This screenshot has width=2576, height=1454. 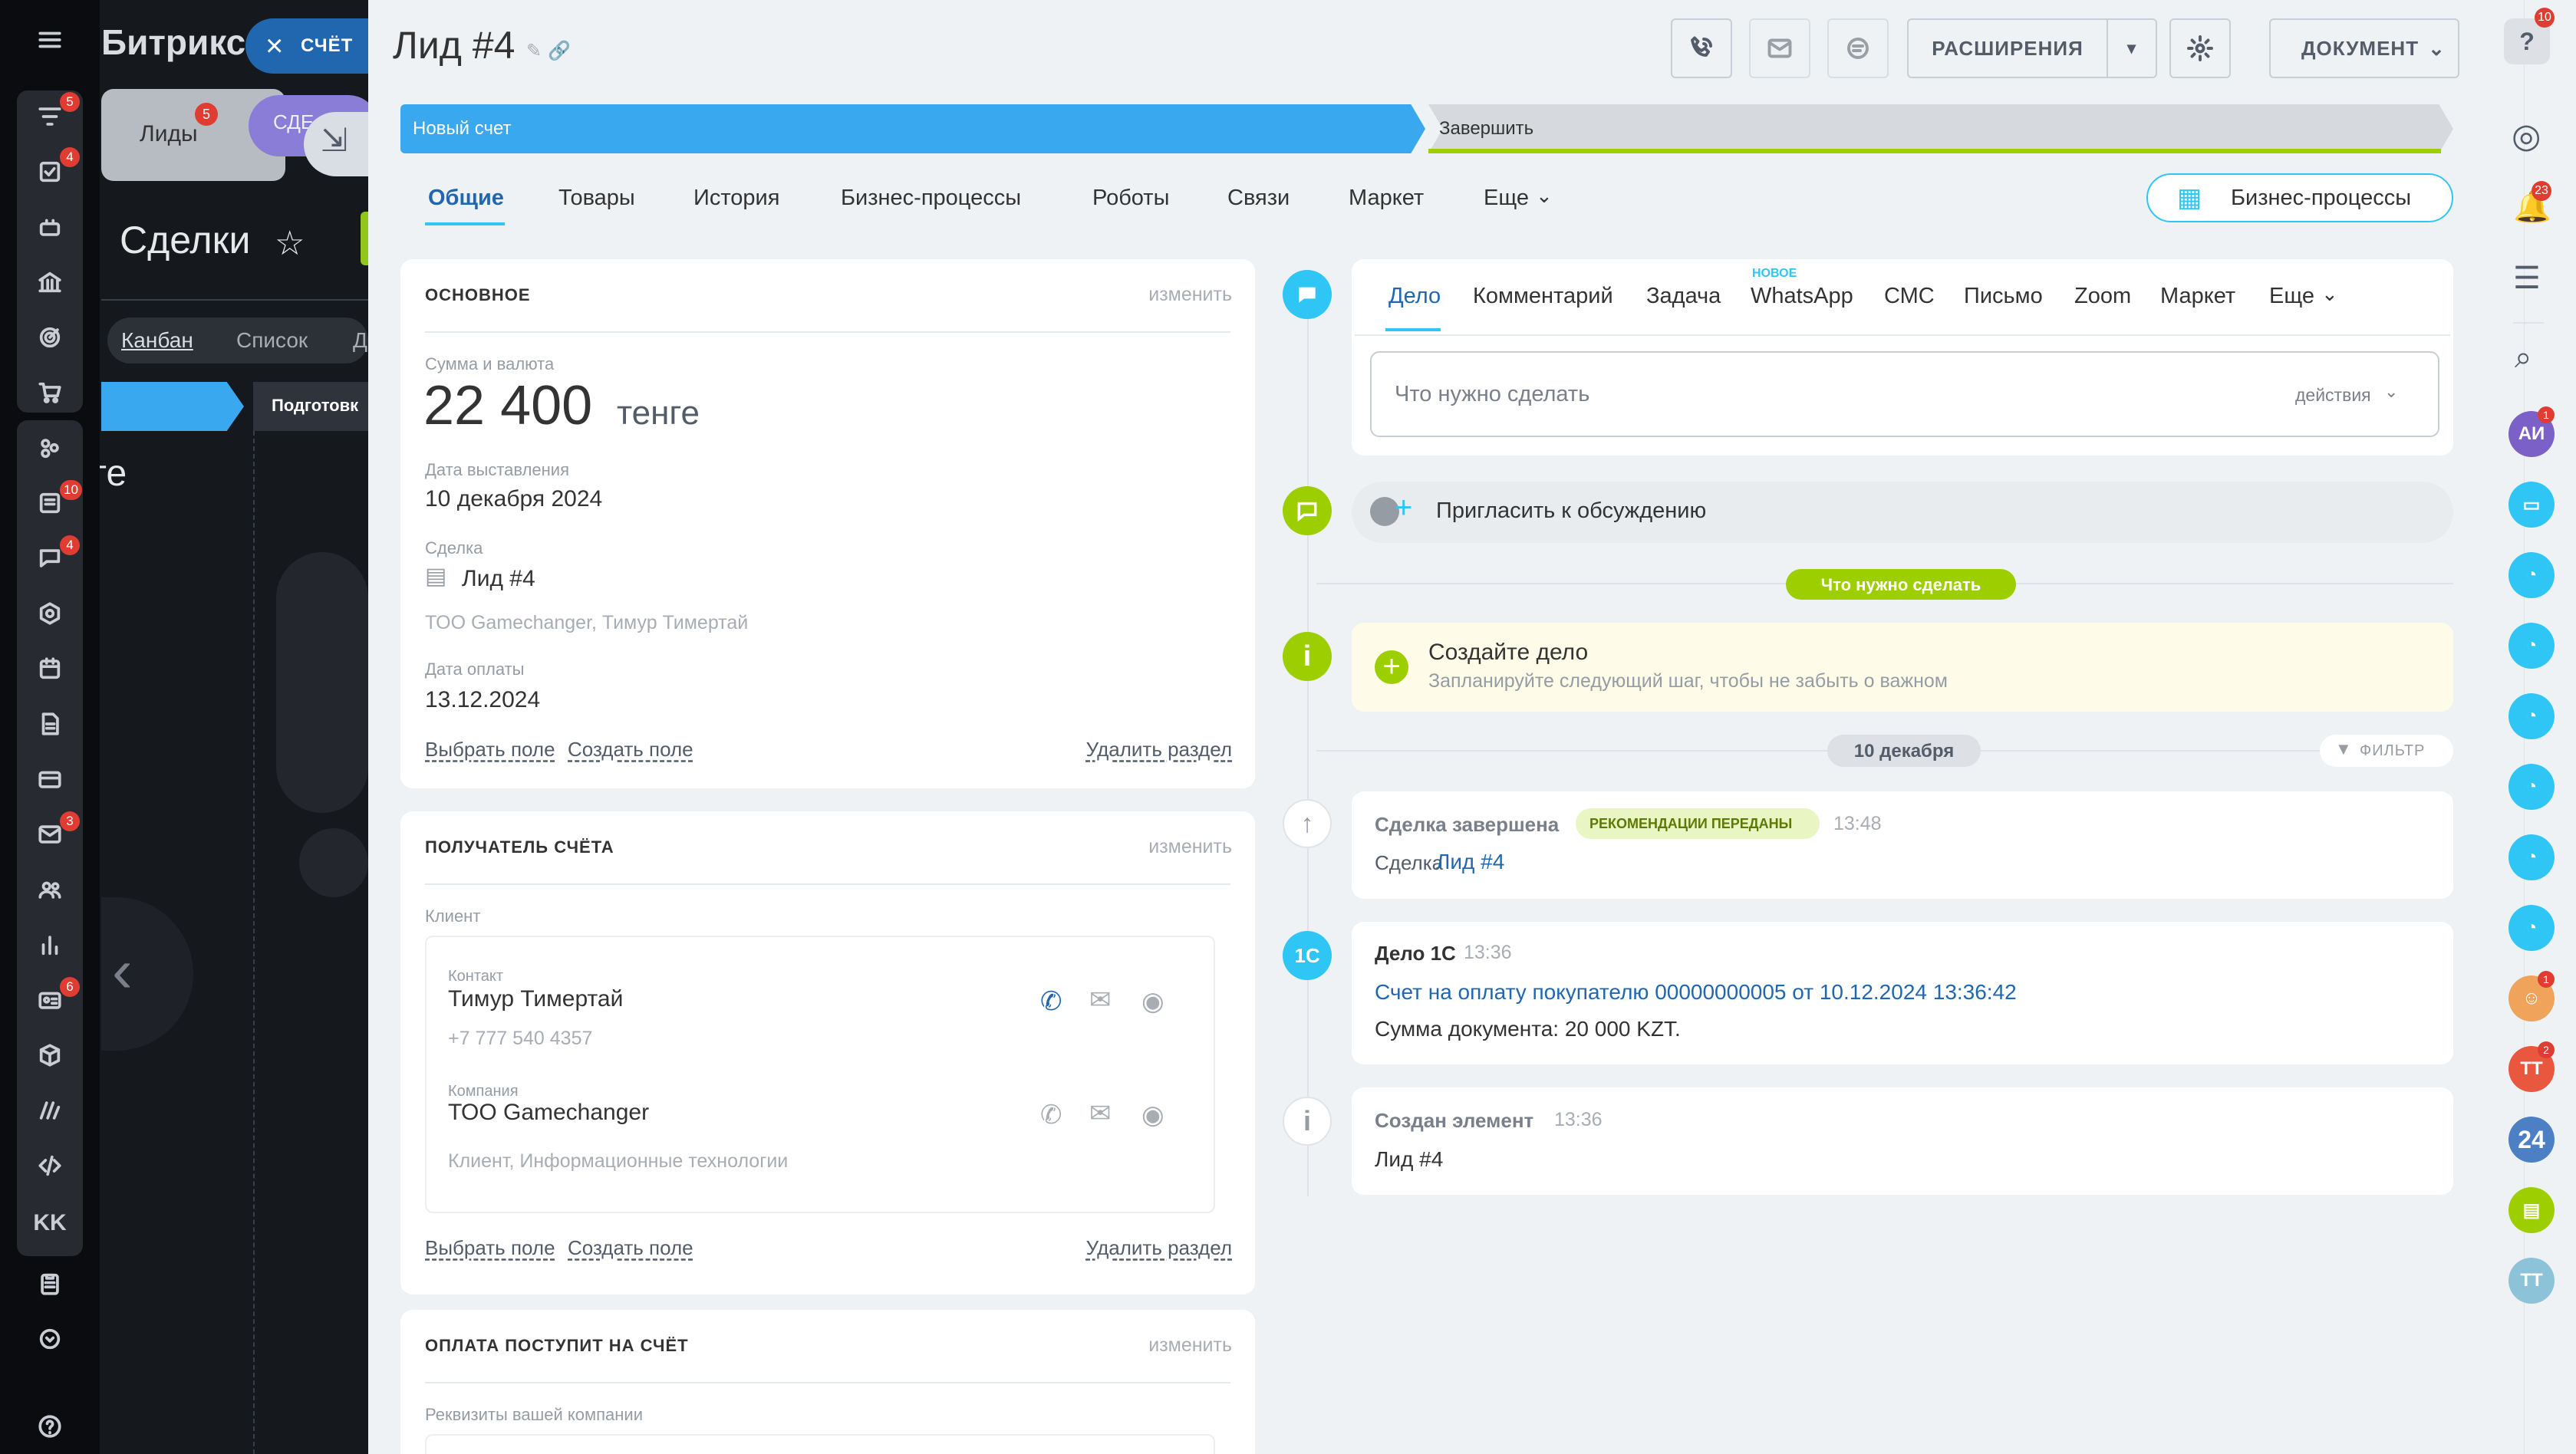 I want to click on contact-phone: +7 777 540 4357, so click(x=520, y=1039).